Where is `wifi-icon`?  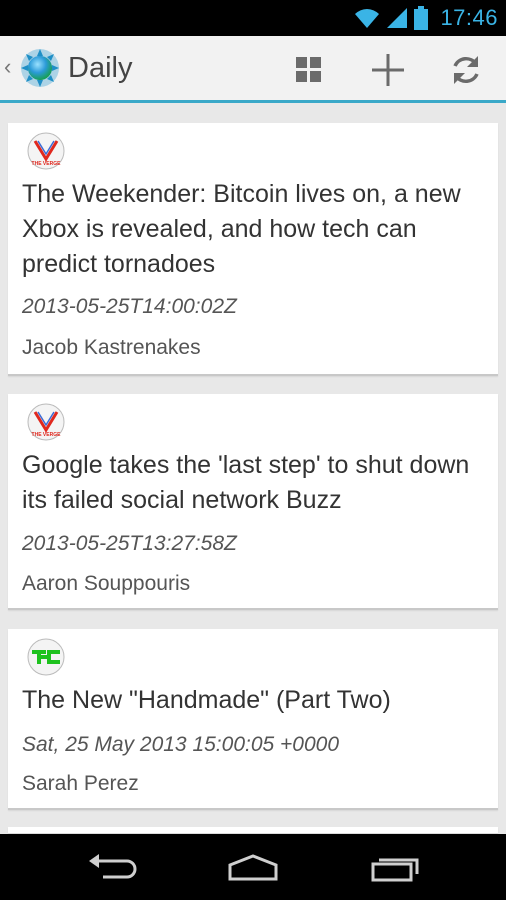 wifi-icon is located at coordinates (367, 18).